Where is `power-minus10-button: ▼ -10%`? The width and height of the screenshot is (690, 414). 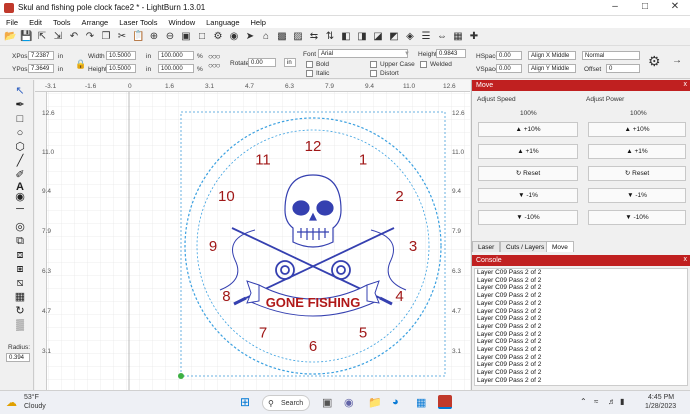
power-minus10-button: ▼ -10% is located at coordinates (637, 217).